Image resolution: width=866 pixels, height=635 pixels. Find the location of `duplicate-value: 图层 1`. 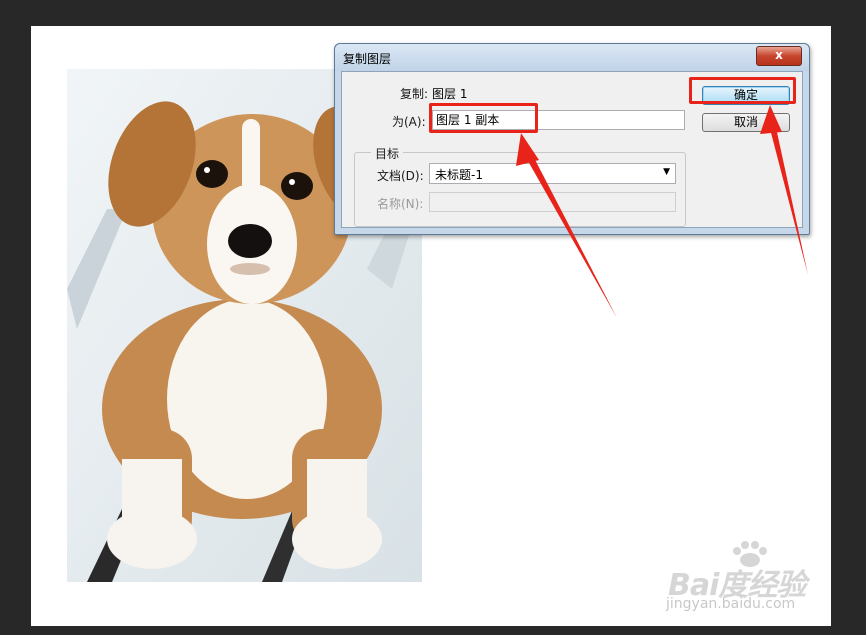

duplicate-value: 图层 1 is located at coordinates (450, 94).